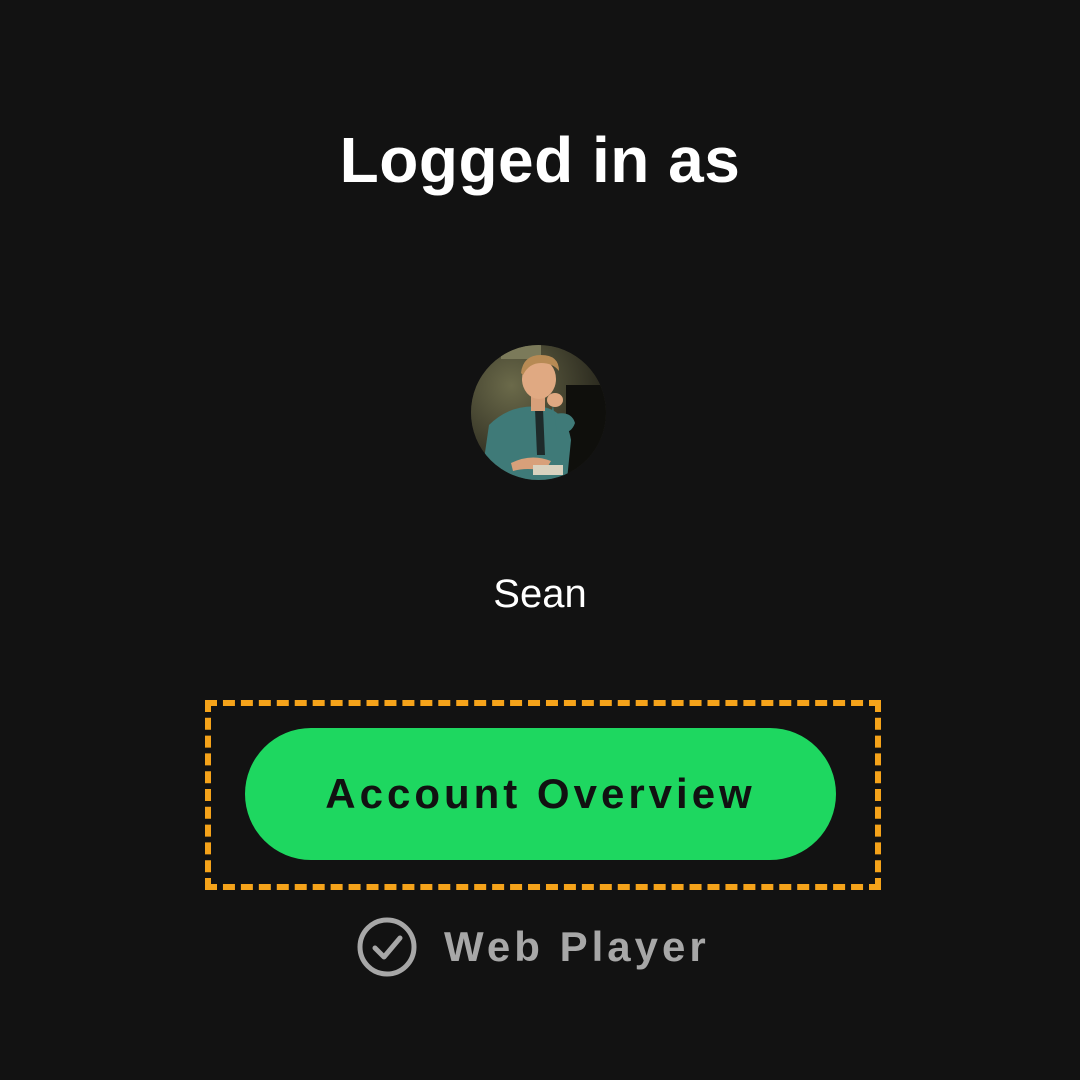 This screenshot has width=1080, height=1080. I want to click on page-title: Logged in as, so click(540, 160).